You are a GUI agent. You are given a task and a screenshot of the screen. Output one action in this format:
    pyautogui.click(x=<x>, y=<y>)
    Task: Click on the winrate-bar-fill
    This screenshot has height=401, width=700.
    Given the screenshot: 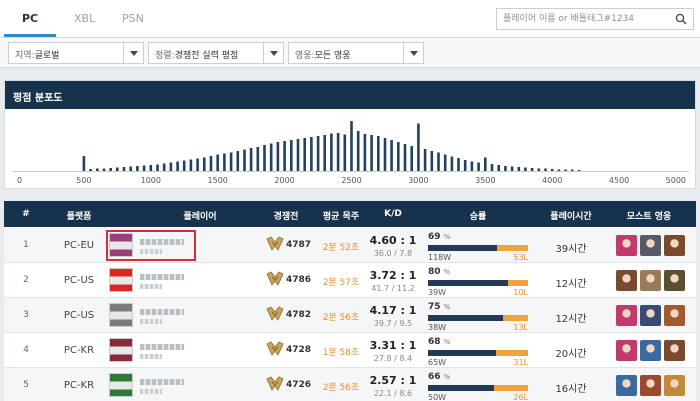 What is the action you would take?
    pyautogui.click(x=462, y=353)
    